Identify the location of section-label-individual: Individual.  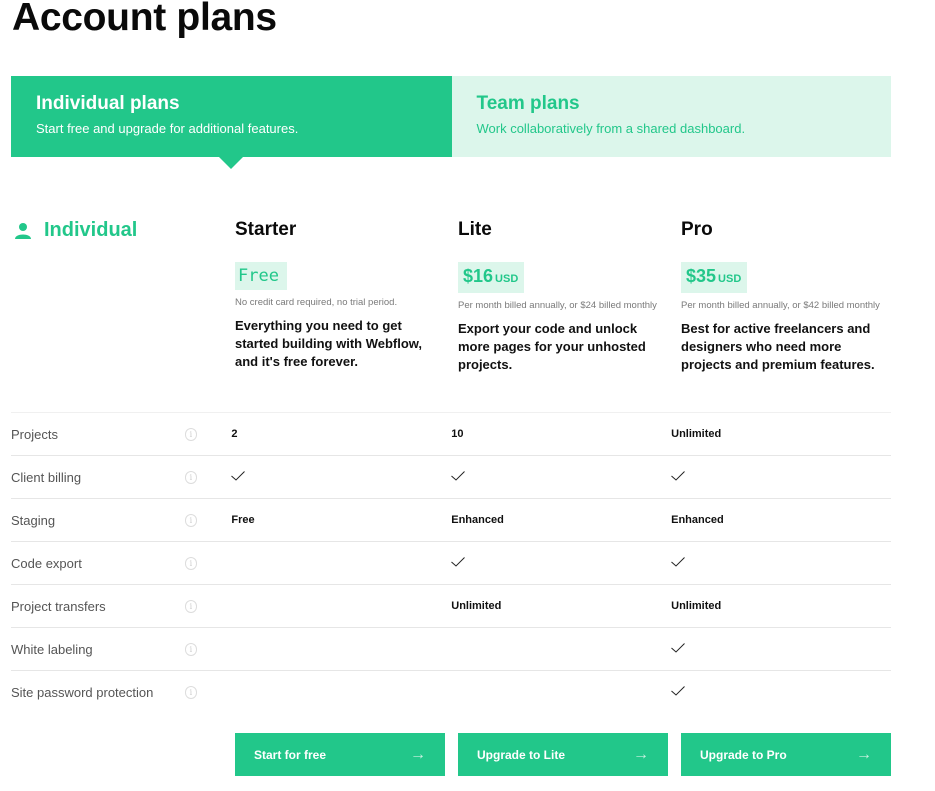
(75, 230).